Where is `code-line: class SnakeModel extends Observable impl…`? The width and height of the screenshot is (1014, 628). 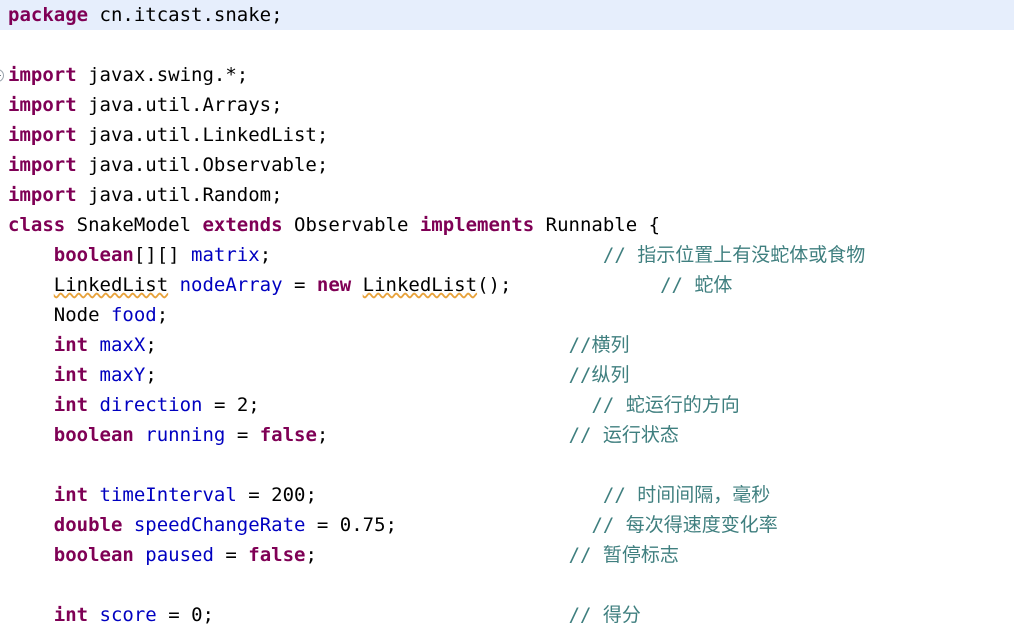 code-line: class SnakeModel extends Observable impl… is located at coordinates (507, 225).